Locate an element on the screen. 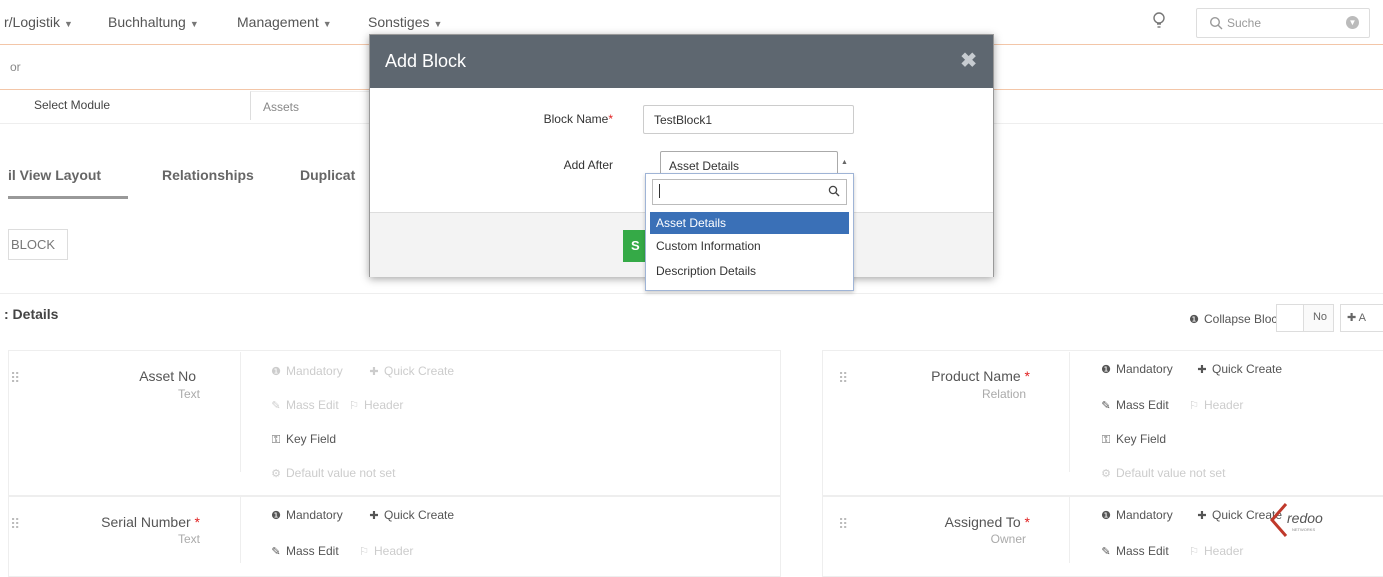  nav-menu-label: Buchhaltung is located at coordinates (147, 22).